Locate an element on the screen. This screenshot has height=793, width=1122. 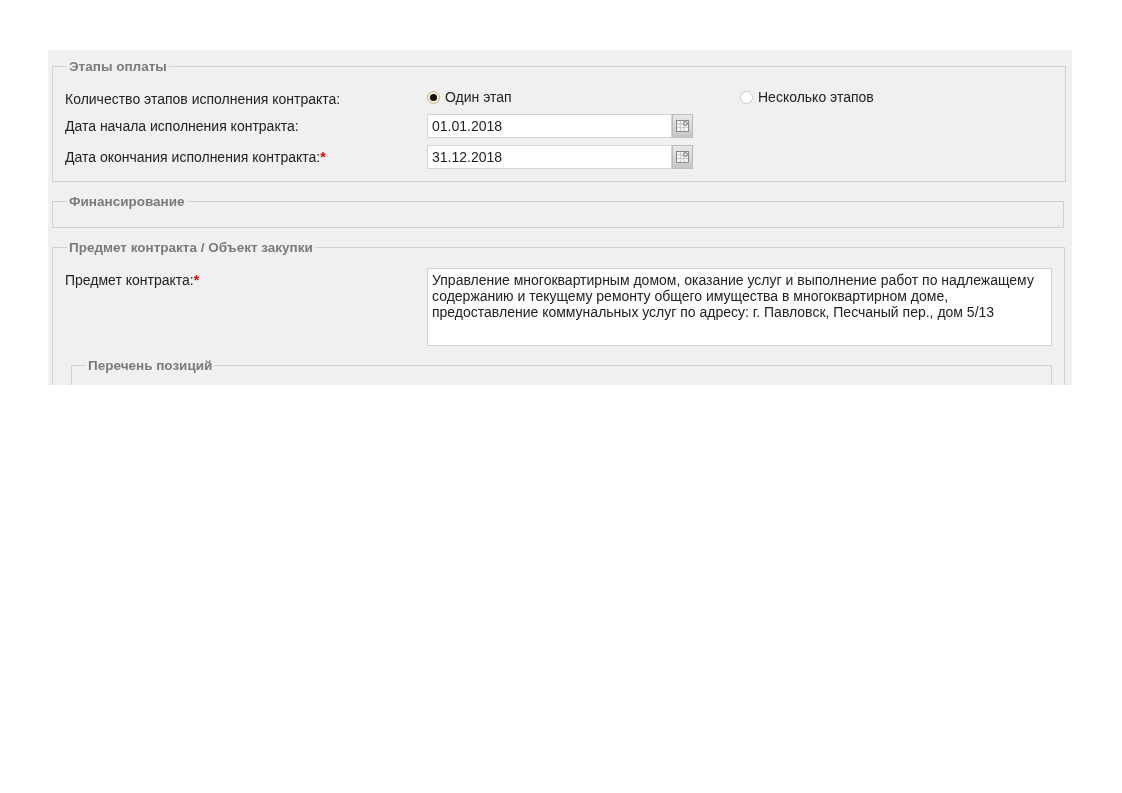
text-area: Управление многоквартирным домом, оказание услуг и выполнение работ по надлежащему содержанию и текущему ремонту общего имущества в многоквартирном доме, предоставление коммунальных услуг по адресу: г. Павловск, Песчаный пер., дом 5/13 is located at coordinates (739, 307).